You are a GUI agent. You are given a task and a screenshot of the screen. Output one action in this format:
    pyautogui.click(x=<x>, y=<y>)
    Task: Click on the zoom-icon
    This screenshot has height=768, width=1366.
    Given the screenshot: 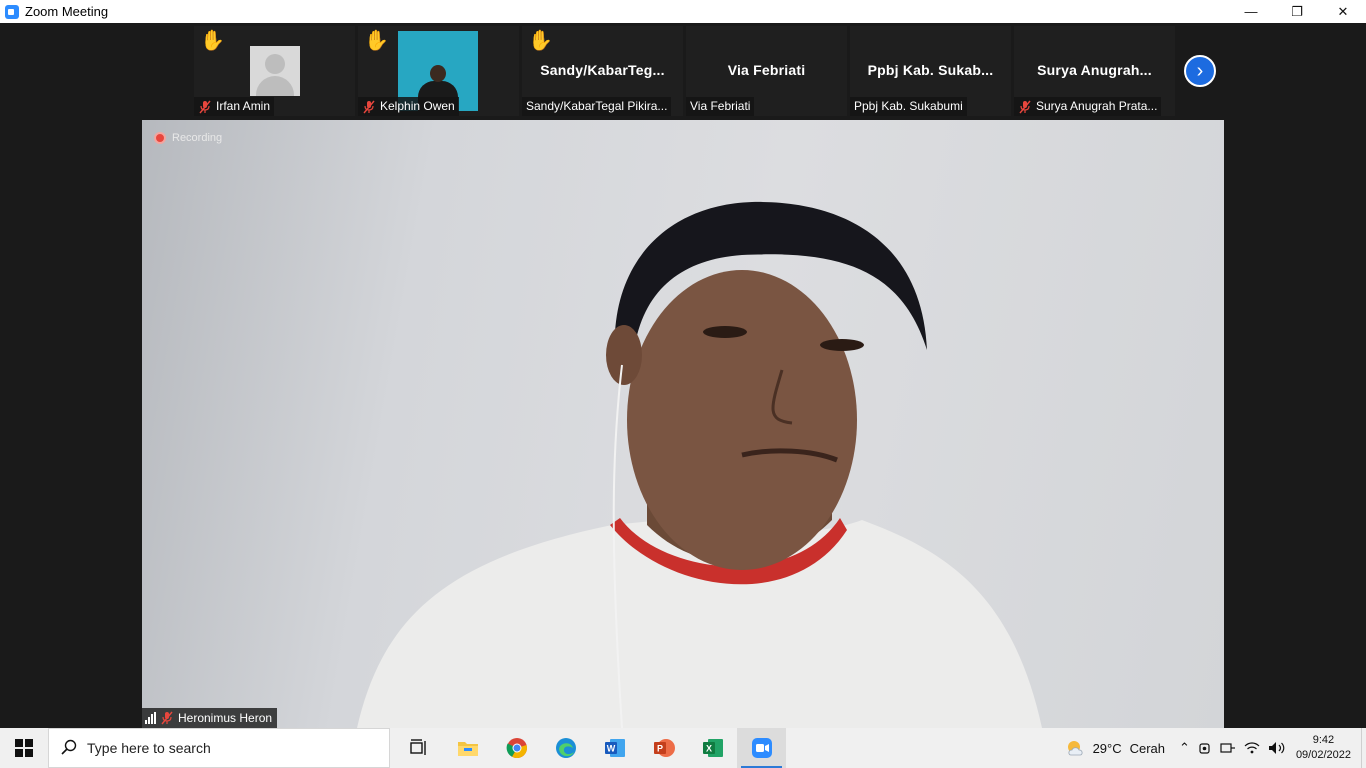 What is the action you would take?
    pyautogui.click(x=761, y=748)
    